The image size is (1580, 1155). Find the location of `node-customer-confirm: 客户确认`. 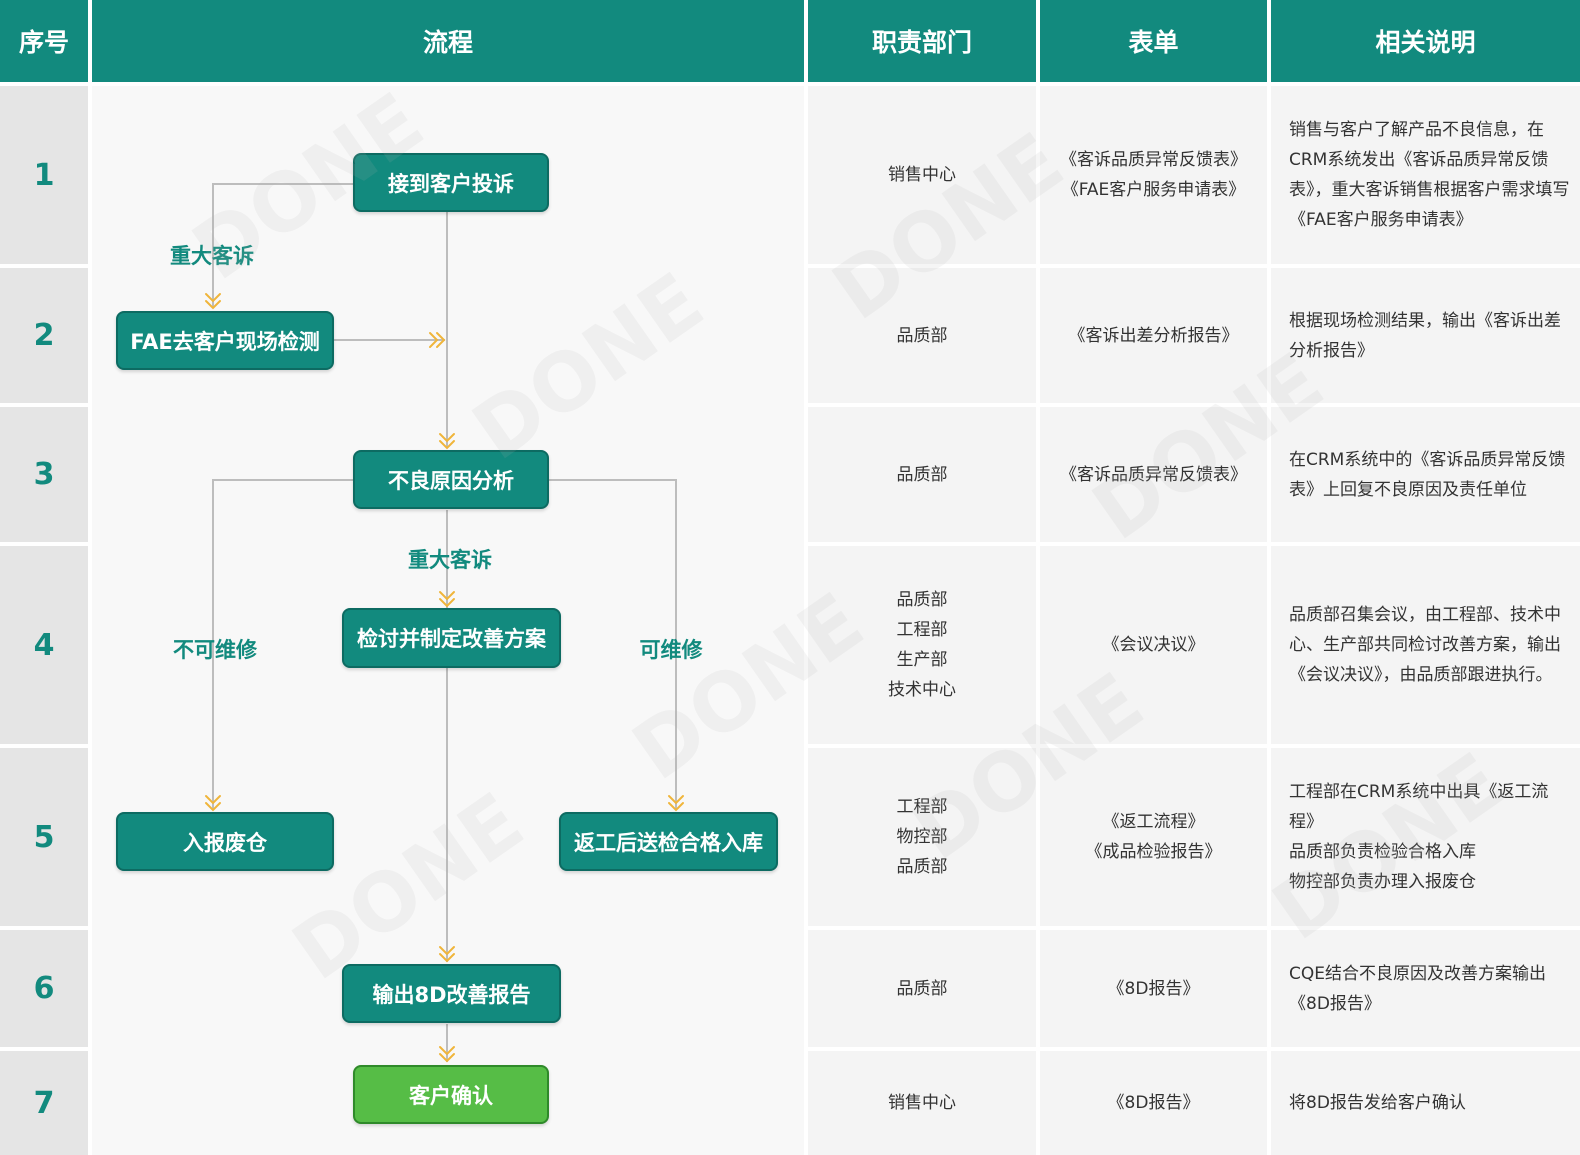

node-customer-confirm: 客户确认 is located at coordinates (451, 1094).